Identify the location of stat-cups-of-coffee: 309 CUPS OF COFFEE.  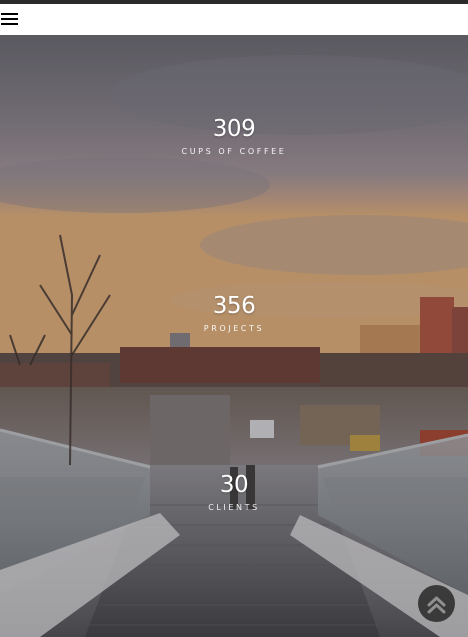
(234, 137).